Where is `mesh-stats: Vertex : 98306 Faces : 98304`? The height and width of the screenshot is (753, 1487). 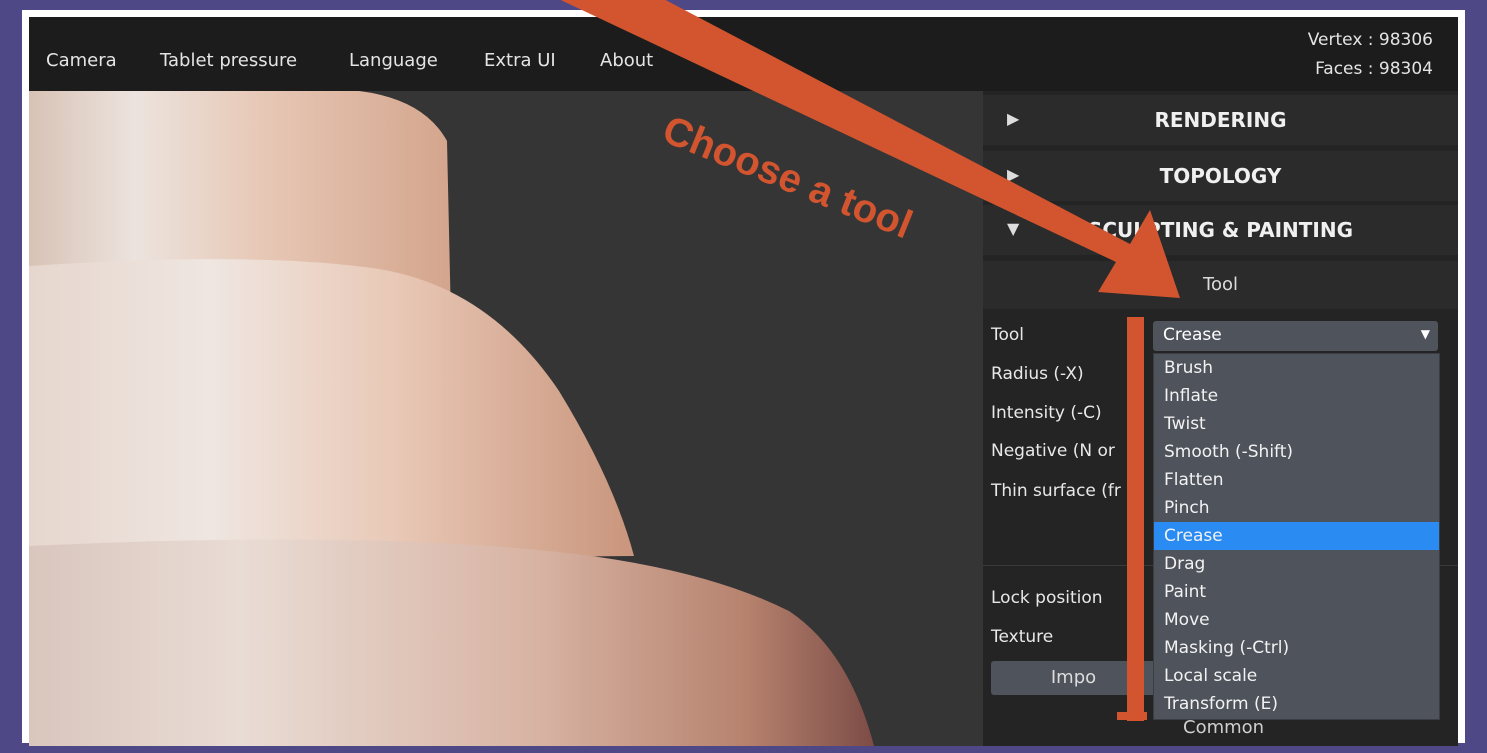
mesh-stats: Vertex : 98306 Faces : 98304 is located at coordinates (1370, 55).